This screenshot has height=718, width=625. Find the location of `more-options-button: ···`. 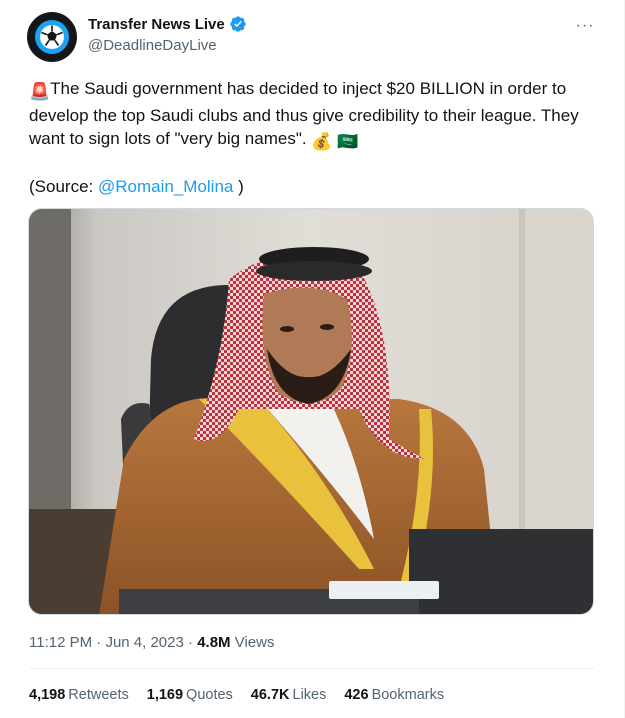

more-options-button: ··· is located at coordinates (585, 26).